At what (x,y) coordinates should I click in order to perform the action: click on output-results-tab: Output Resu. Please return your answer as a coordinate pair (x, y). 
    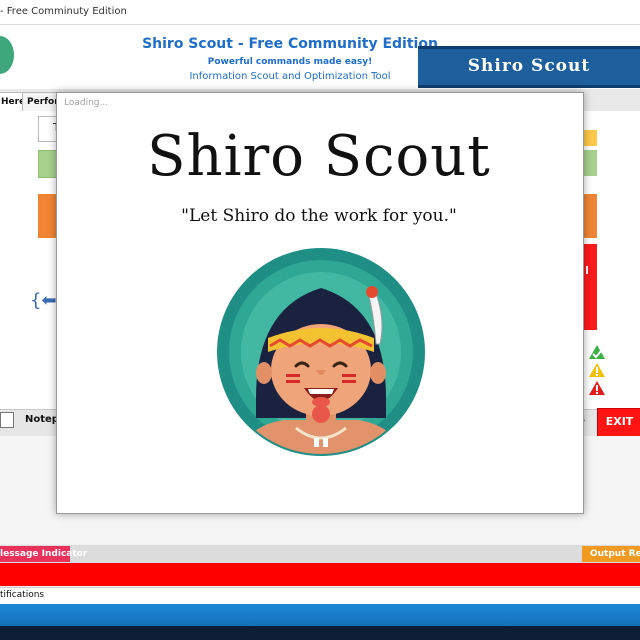
    Looking at the image, I should click on (611, 554).